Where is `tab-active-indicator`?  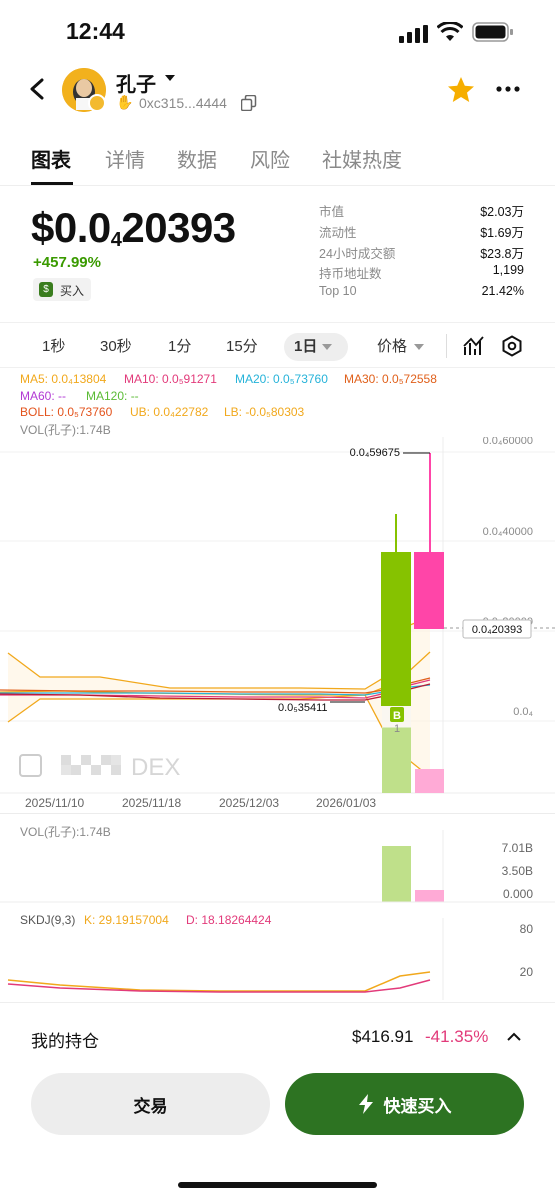
tab-active-indicator is located at coordinates (52, 183).